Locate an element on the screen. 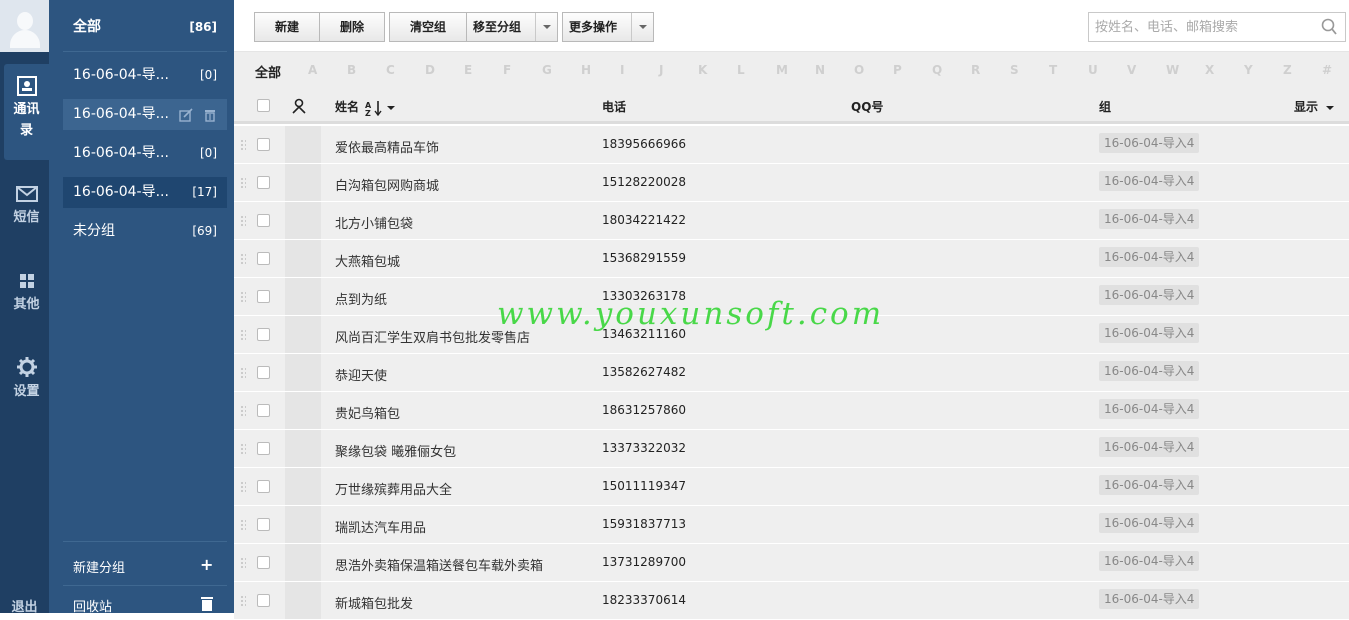 Image resolution: width=1349 pixels, height=620 pixels. group-item: 16-06-04-导... [17] is located at coordinates (145, 192).